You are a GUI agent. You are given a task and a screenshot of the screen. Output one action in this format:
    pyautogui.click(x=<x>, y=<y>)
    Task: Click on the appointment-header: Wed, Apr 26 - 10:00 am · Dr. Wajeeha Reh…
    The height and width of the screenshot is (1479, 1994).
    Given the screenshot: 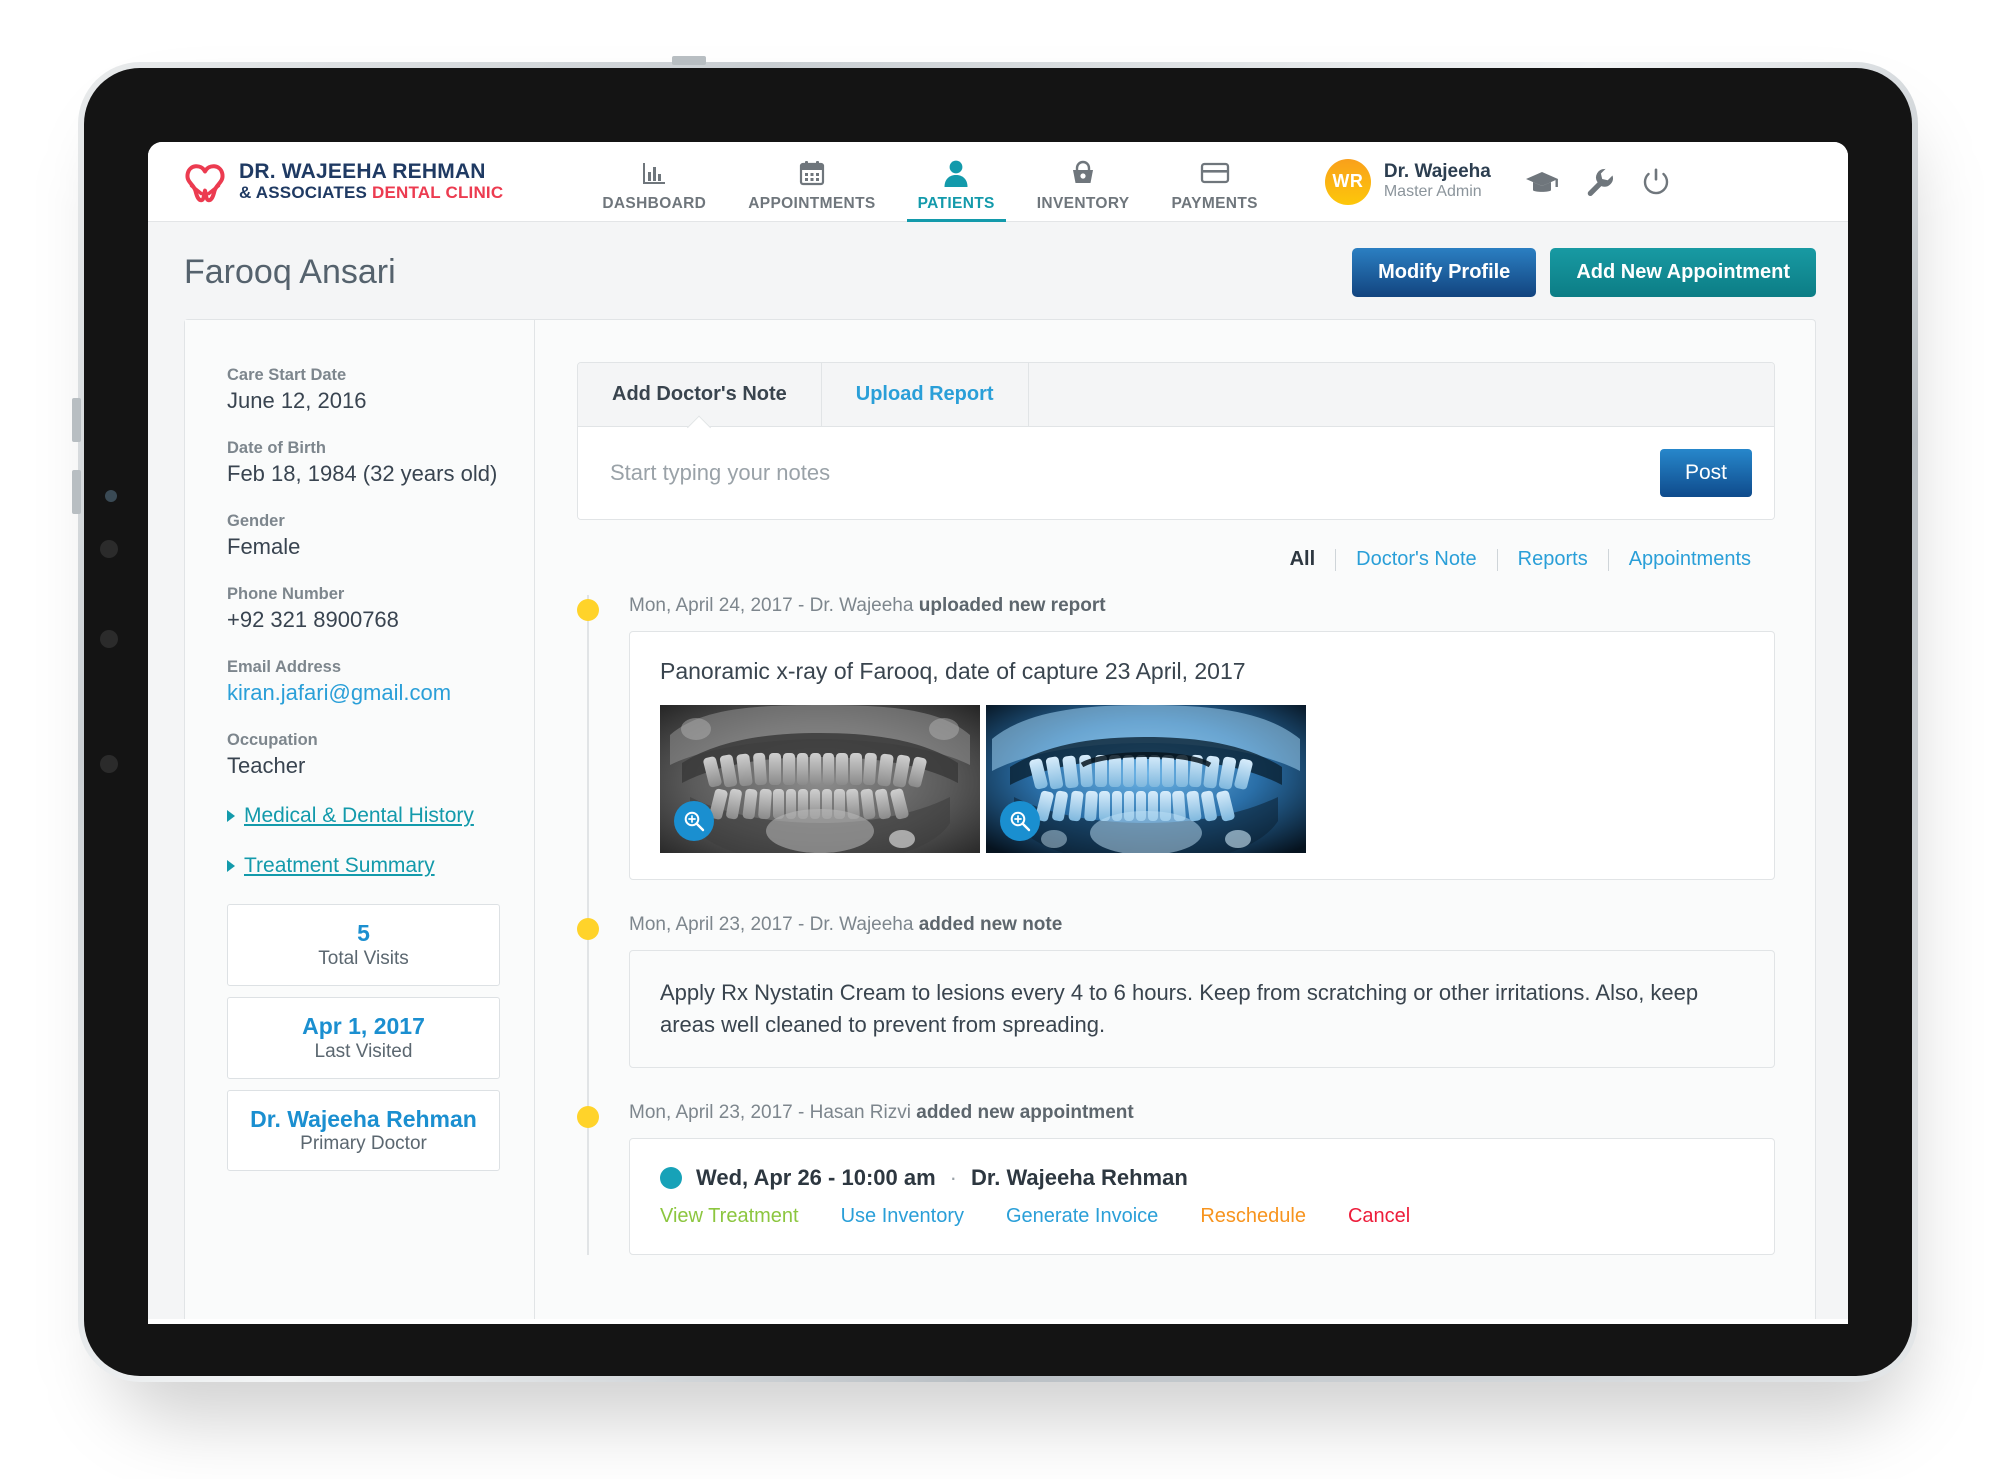 What is the action you would take?
    pyautogui.click(x=1202, y=1178)
    